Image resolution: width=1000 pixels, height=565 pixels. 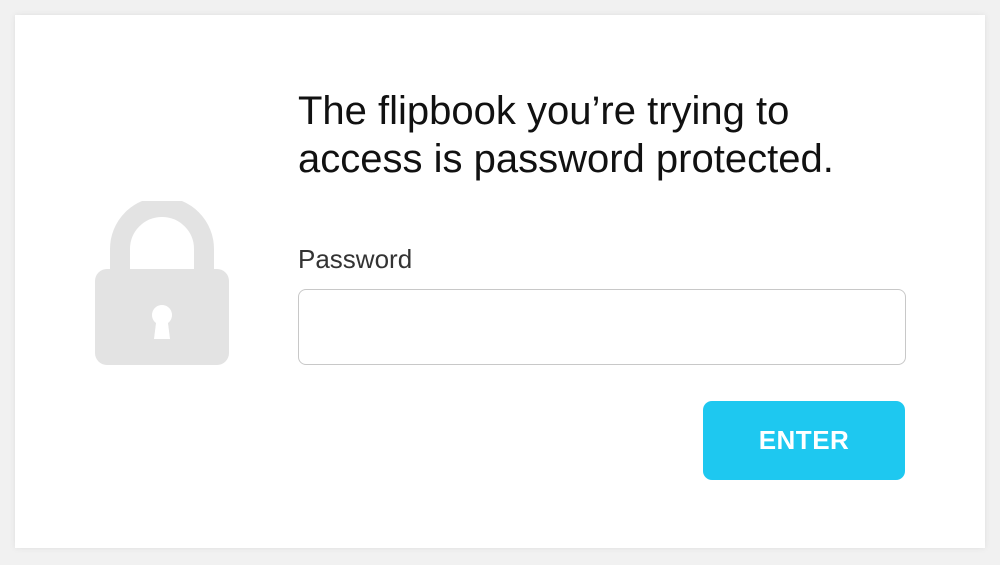 What do you see at coordinates (162, 283) in the screenshot?
I see `lock-icon` at bounding box center [162, 283].